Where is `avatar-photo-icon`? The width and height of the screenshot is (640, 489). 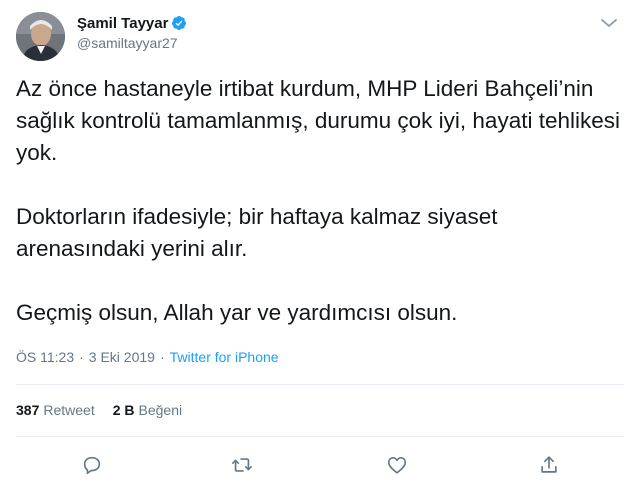 avatar-photo-icon is located at coordinates (40, 36).